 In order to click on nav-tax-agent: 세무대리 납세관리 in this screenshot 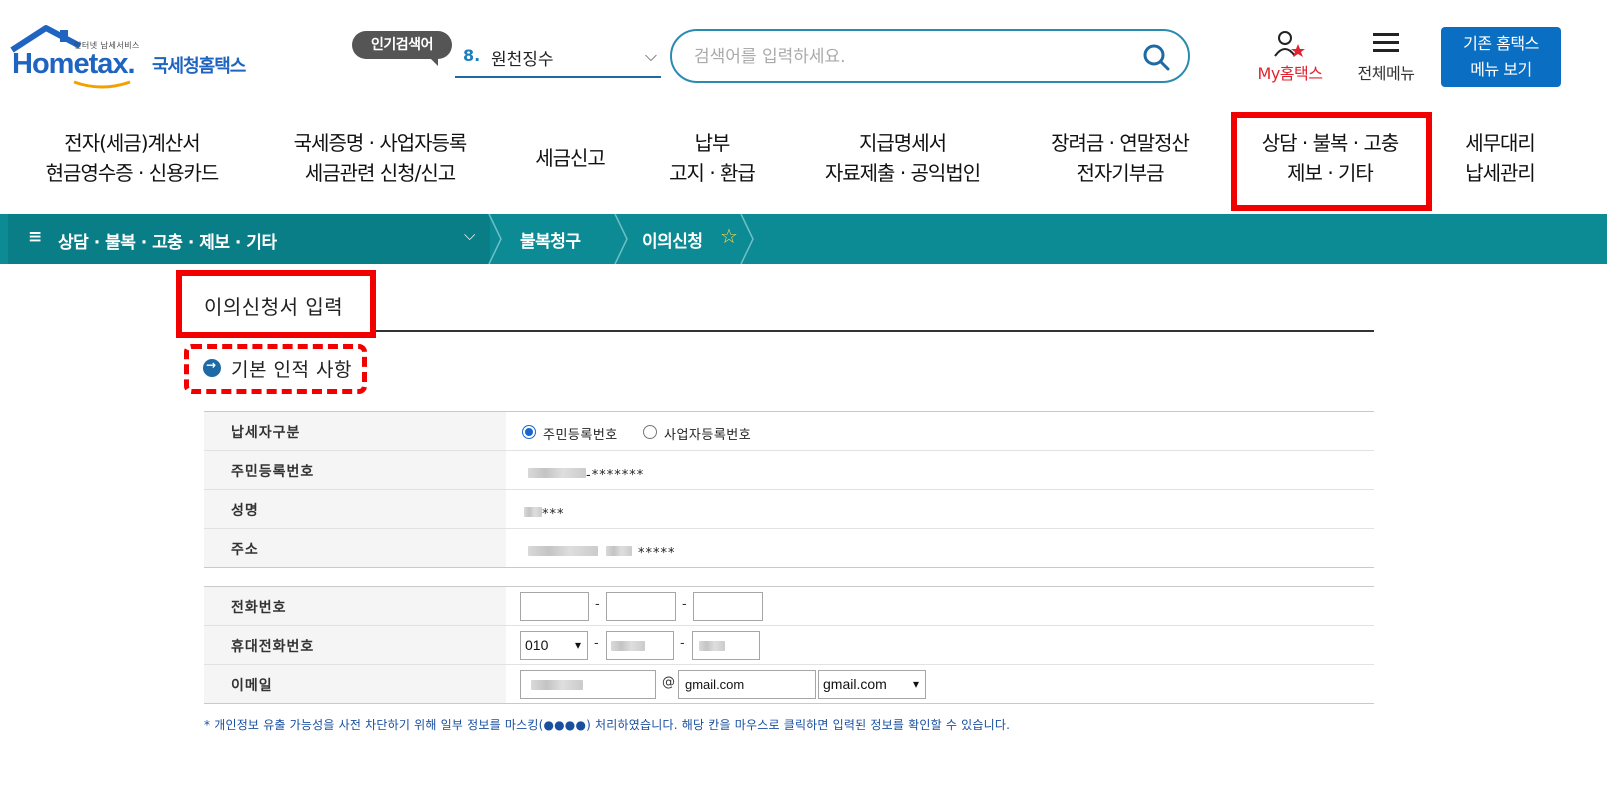, I will do `click(1500, 158)`.